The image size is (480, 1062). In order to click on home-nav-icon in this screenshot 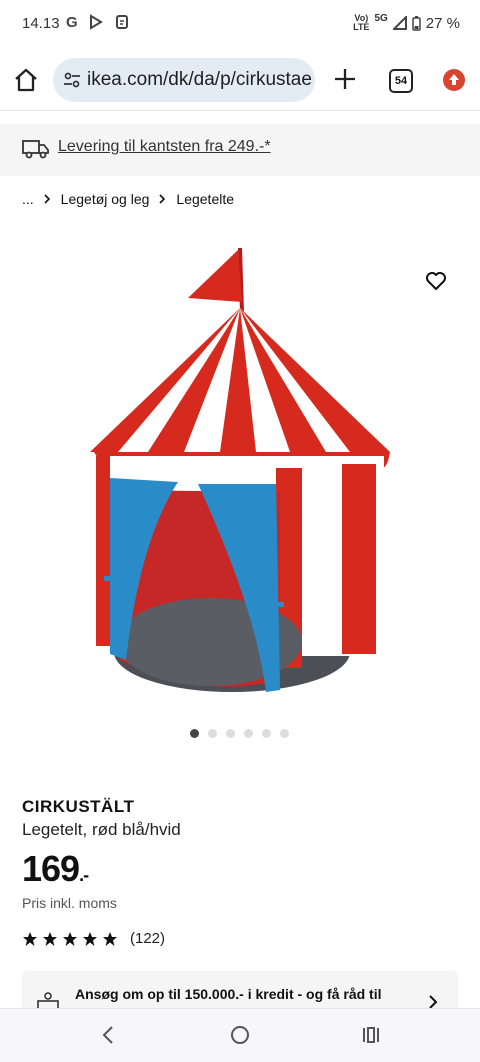, I will do `click(240, 1035)`.